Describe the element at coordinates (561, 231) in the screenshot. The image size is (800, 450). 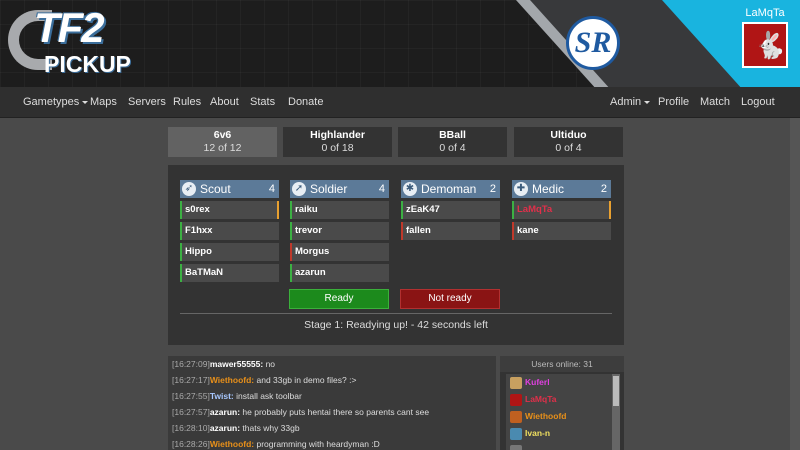
I see `player-slot: kane` at that location.